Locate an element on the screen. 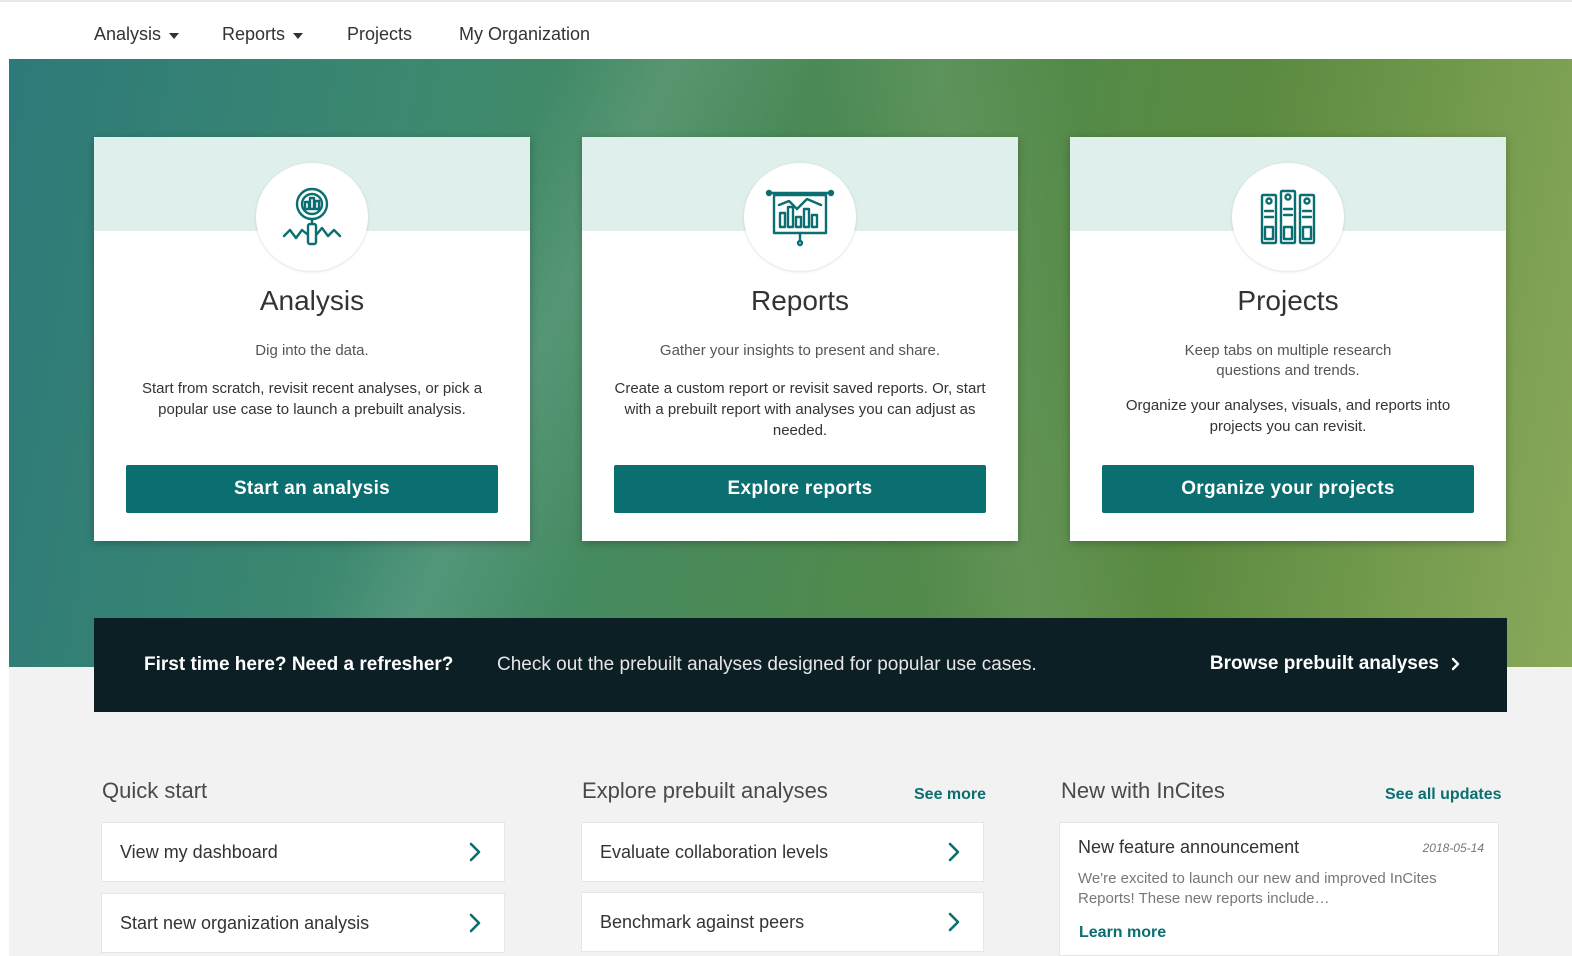 The width and height of the screenshot is (1572, 956). card-title: Analysis is located at coordinates (312, 300).